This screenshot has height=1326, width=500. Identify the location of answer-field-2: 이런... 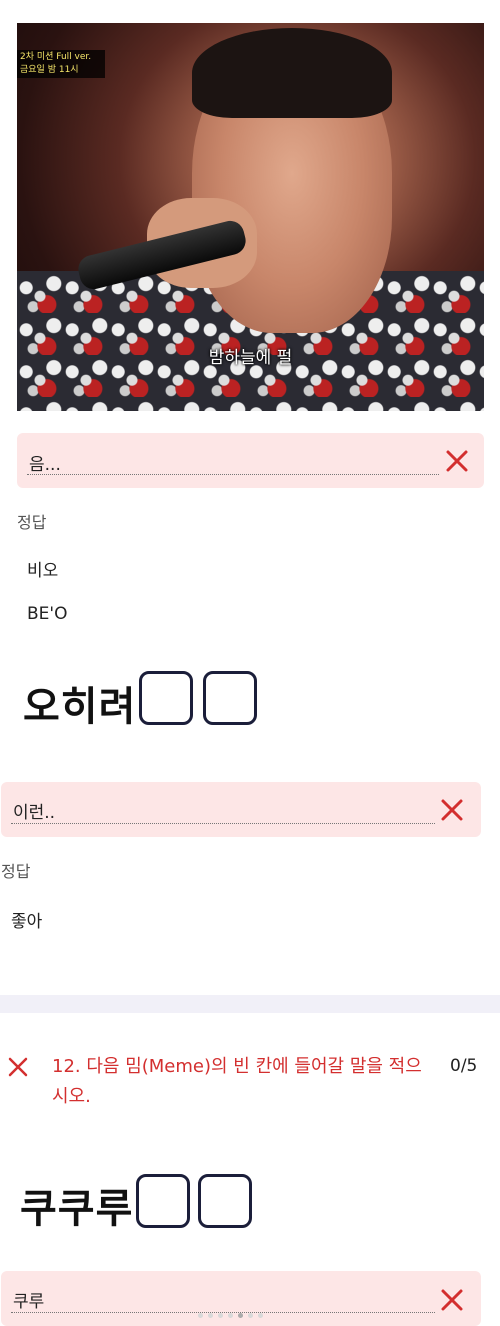
(241, 809).